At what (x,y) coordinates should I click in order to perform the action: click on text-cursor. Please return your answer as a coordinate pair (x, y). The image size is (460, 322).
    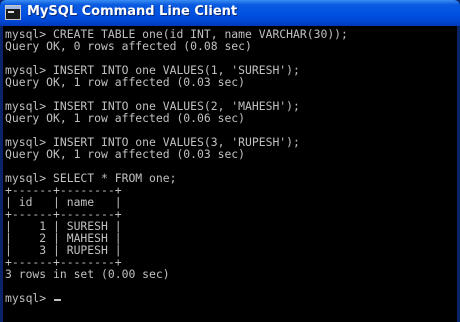
    Looking at the image, I should click on (58, 300).